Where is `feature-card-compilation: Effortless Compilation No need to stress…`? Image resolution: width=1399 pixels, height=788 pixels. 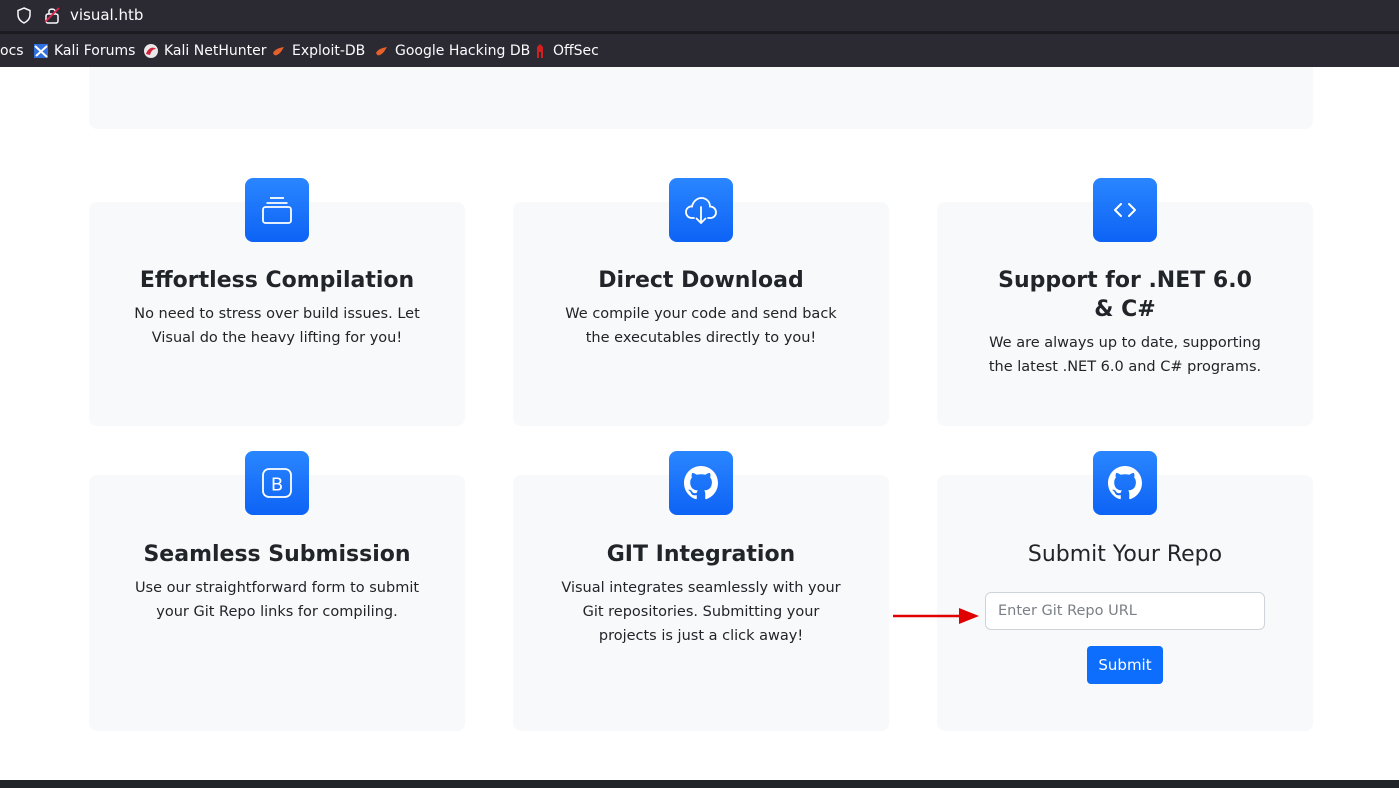 feature-card-compilation: Effortless Compilation No need to stress… is located at coordinates (277, 302).